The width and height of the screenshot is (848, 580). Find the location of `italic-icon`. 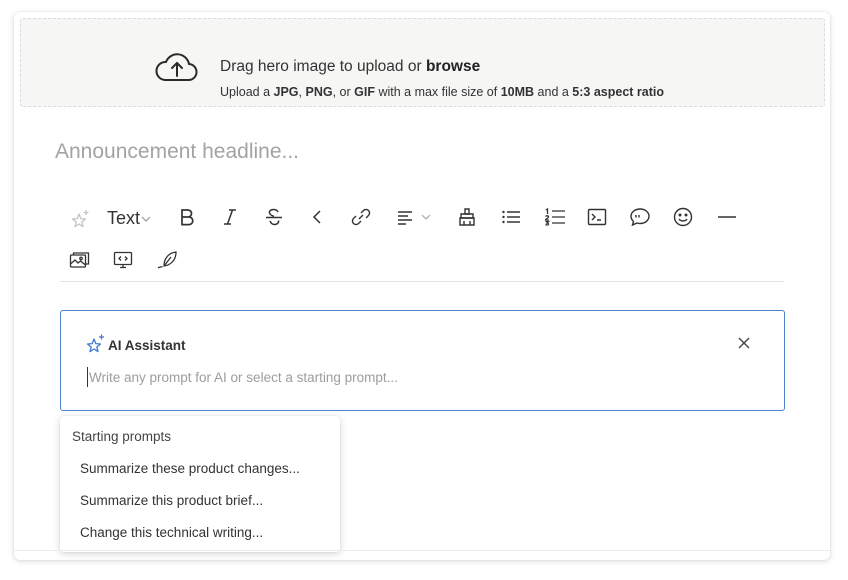

italic-icon is located at coordinates (230, 217).